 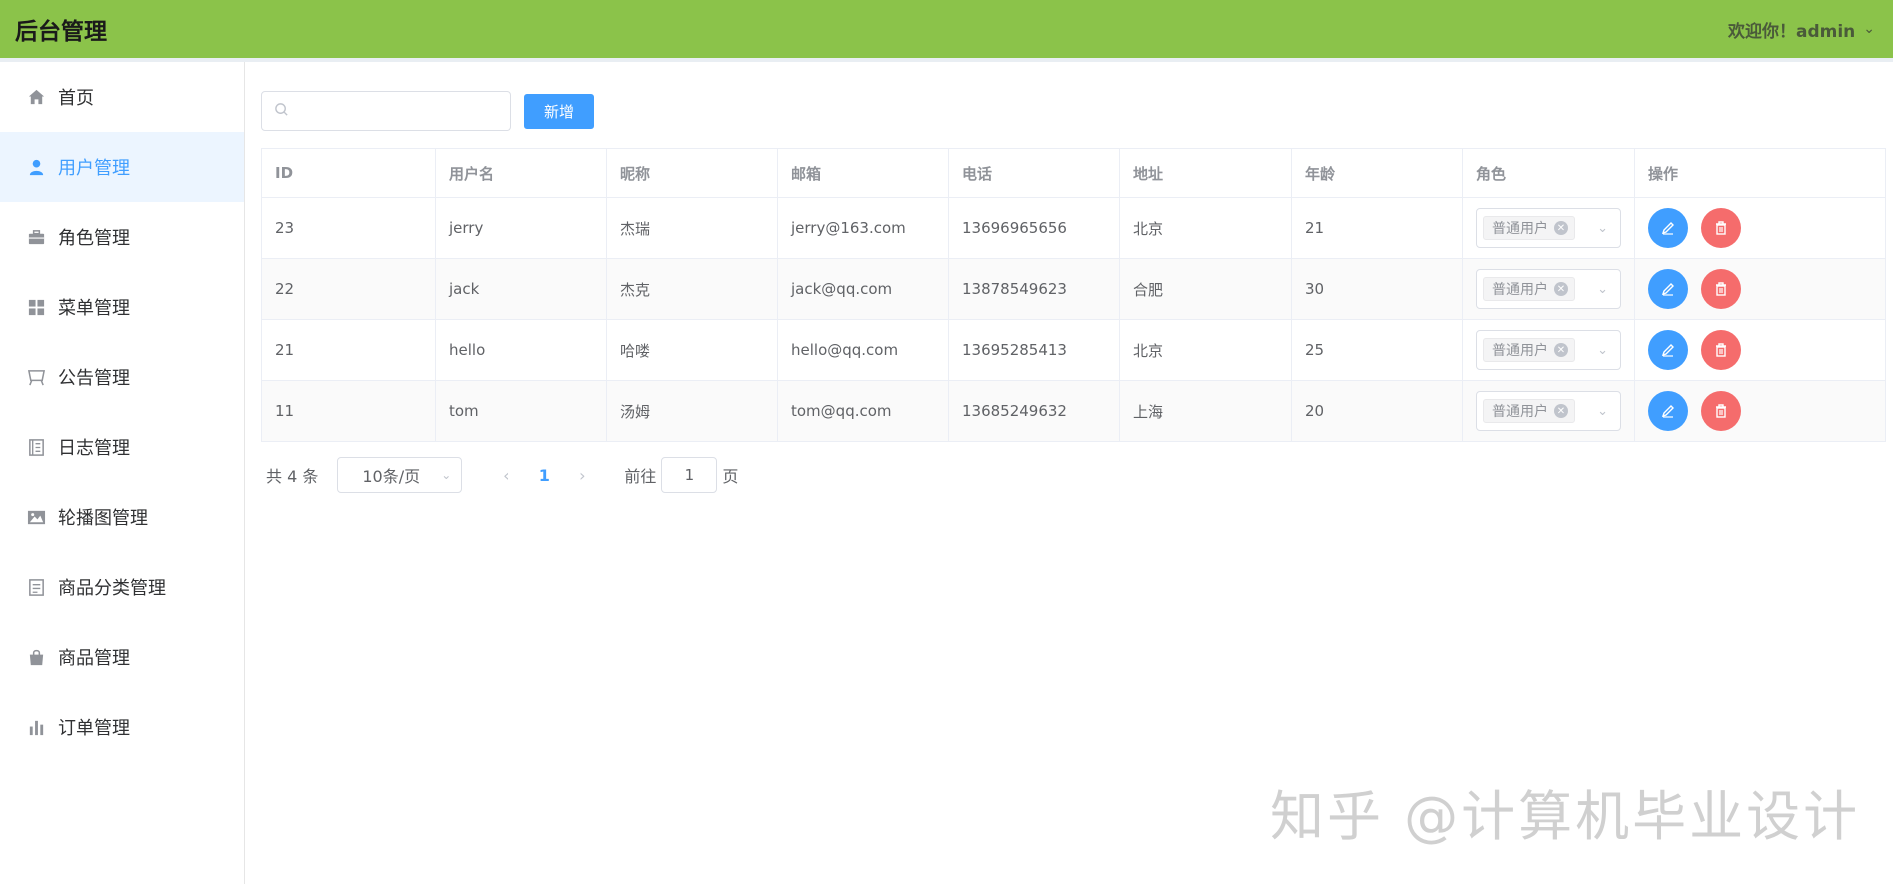 I want to click on search-input, so click(x=397, y=111).